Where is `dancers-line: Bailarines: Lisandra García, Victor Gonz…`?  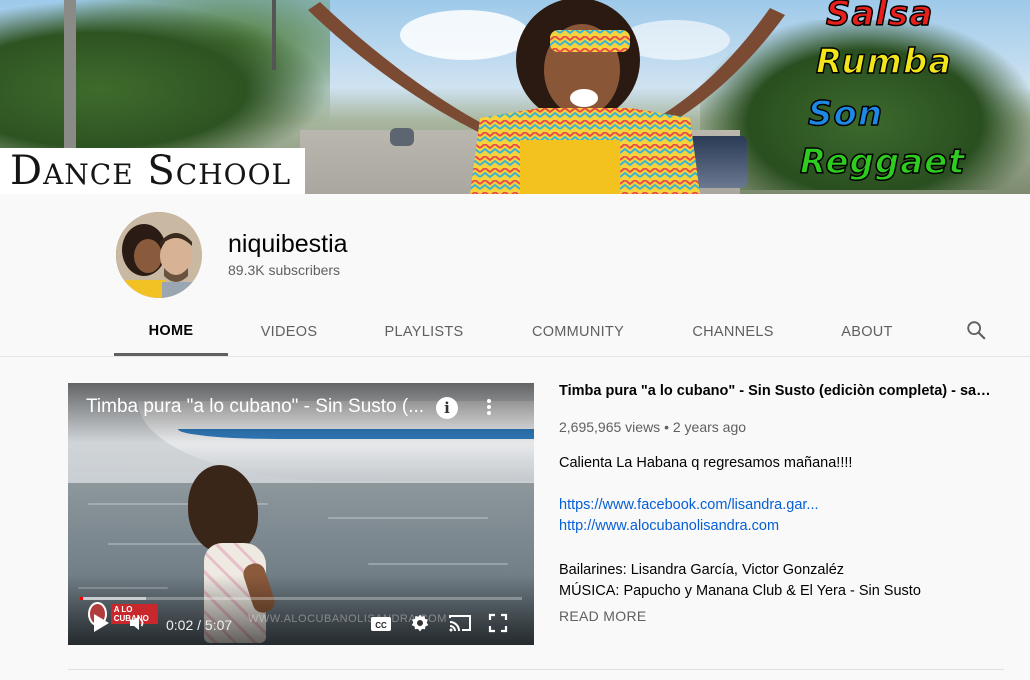
dancers-line: Bailarines: Lisandra García, Victor Gonz… is located at coordinates (702, 570).